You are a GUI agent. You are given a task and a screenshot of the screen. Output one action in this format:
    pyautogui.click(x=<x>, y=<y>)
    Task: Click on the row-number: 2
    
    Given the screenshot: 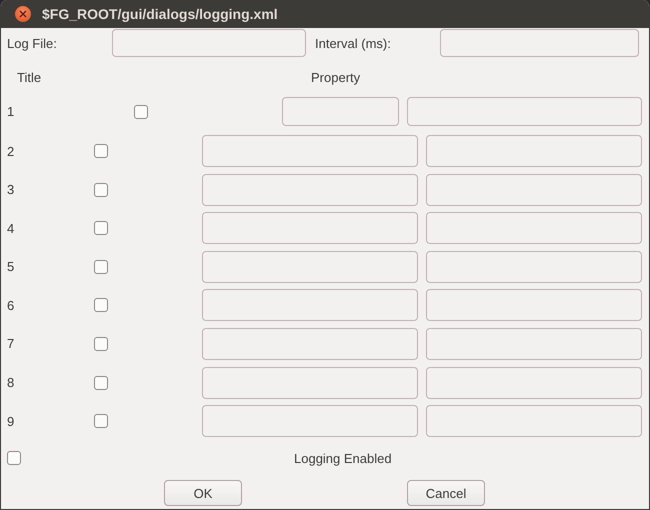 What is the action you would take?
    pyautogui.click(x=11, y=151)
    